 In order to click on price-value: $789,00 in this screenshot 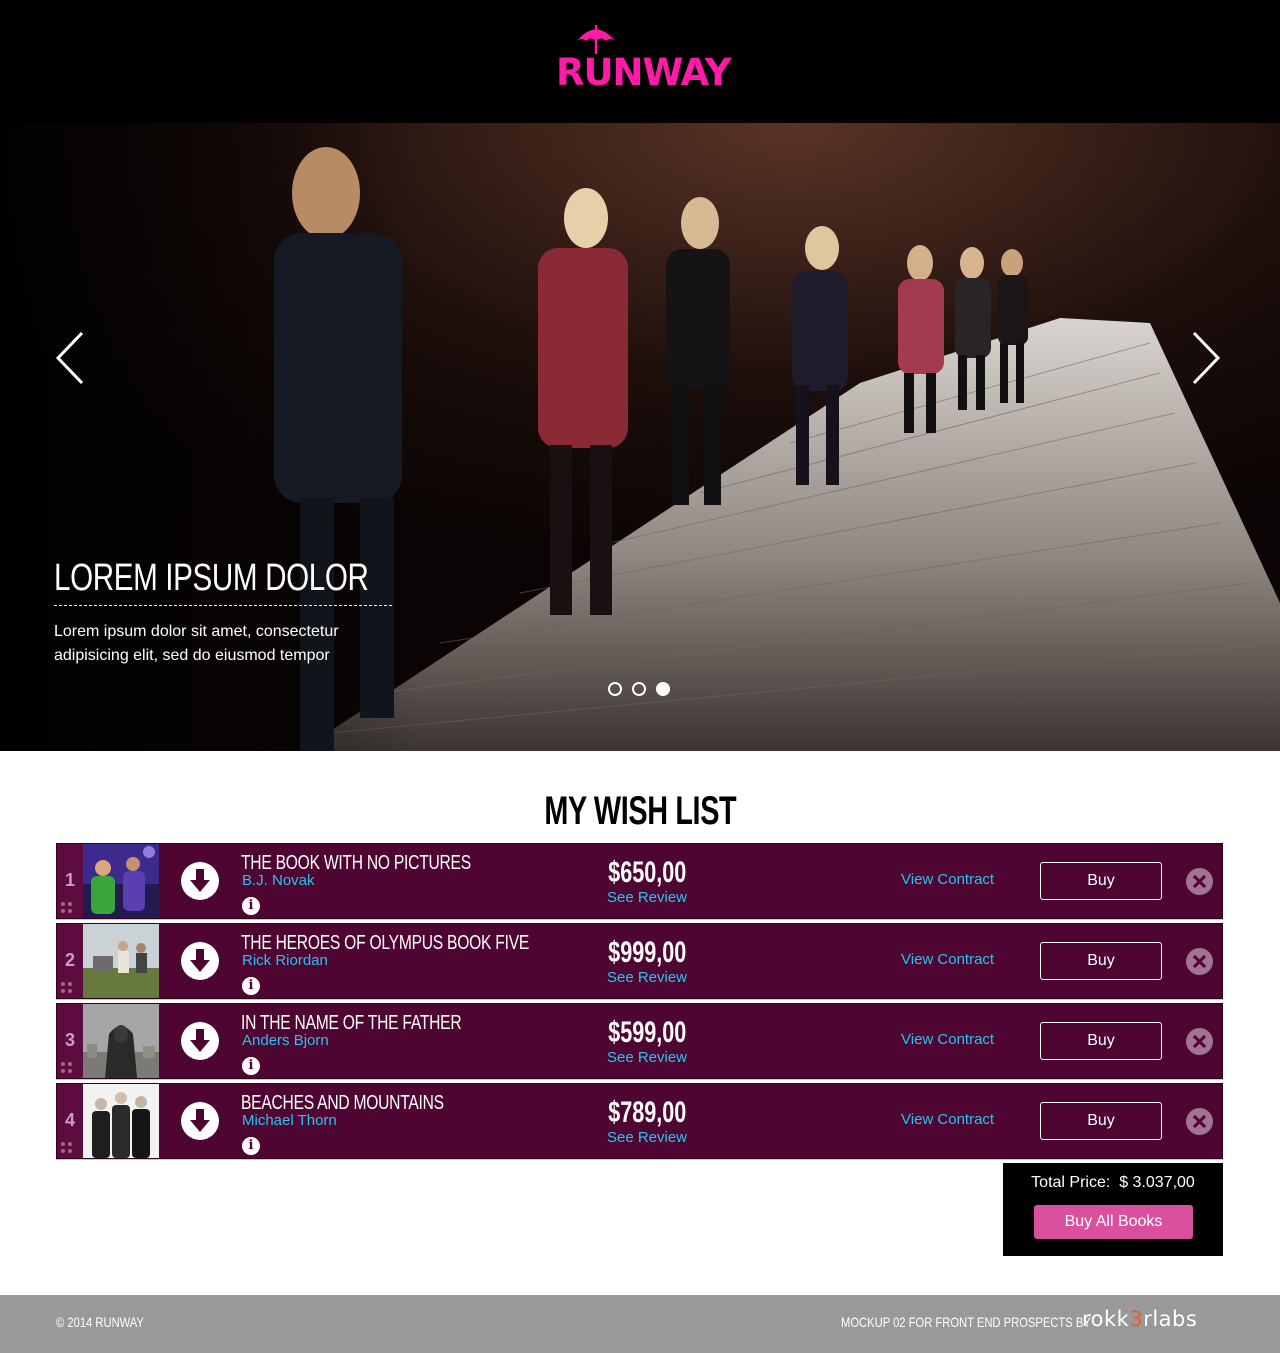, I will do `click(647, 1112)`.